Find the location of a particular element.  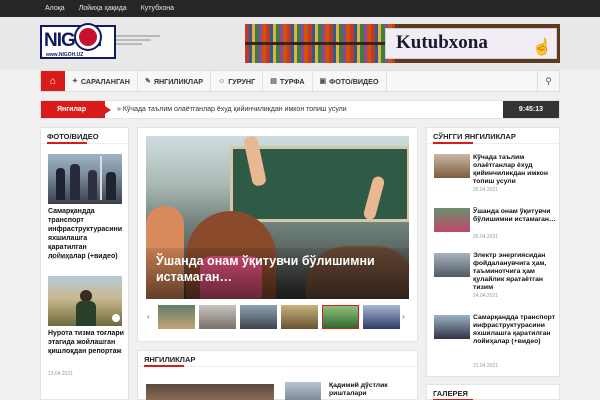

nav-item-photo-video: ▣ ФОТО/ВИДЕО is located at coordinates (350, 81).